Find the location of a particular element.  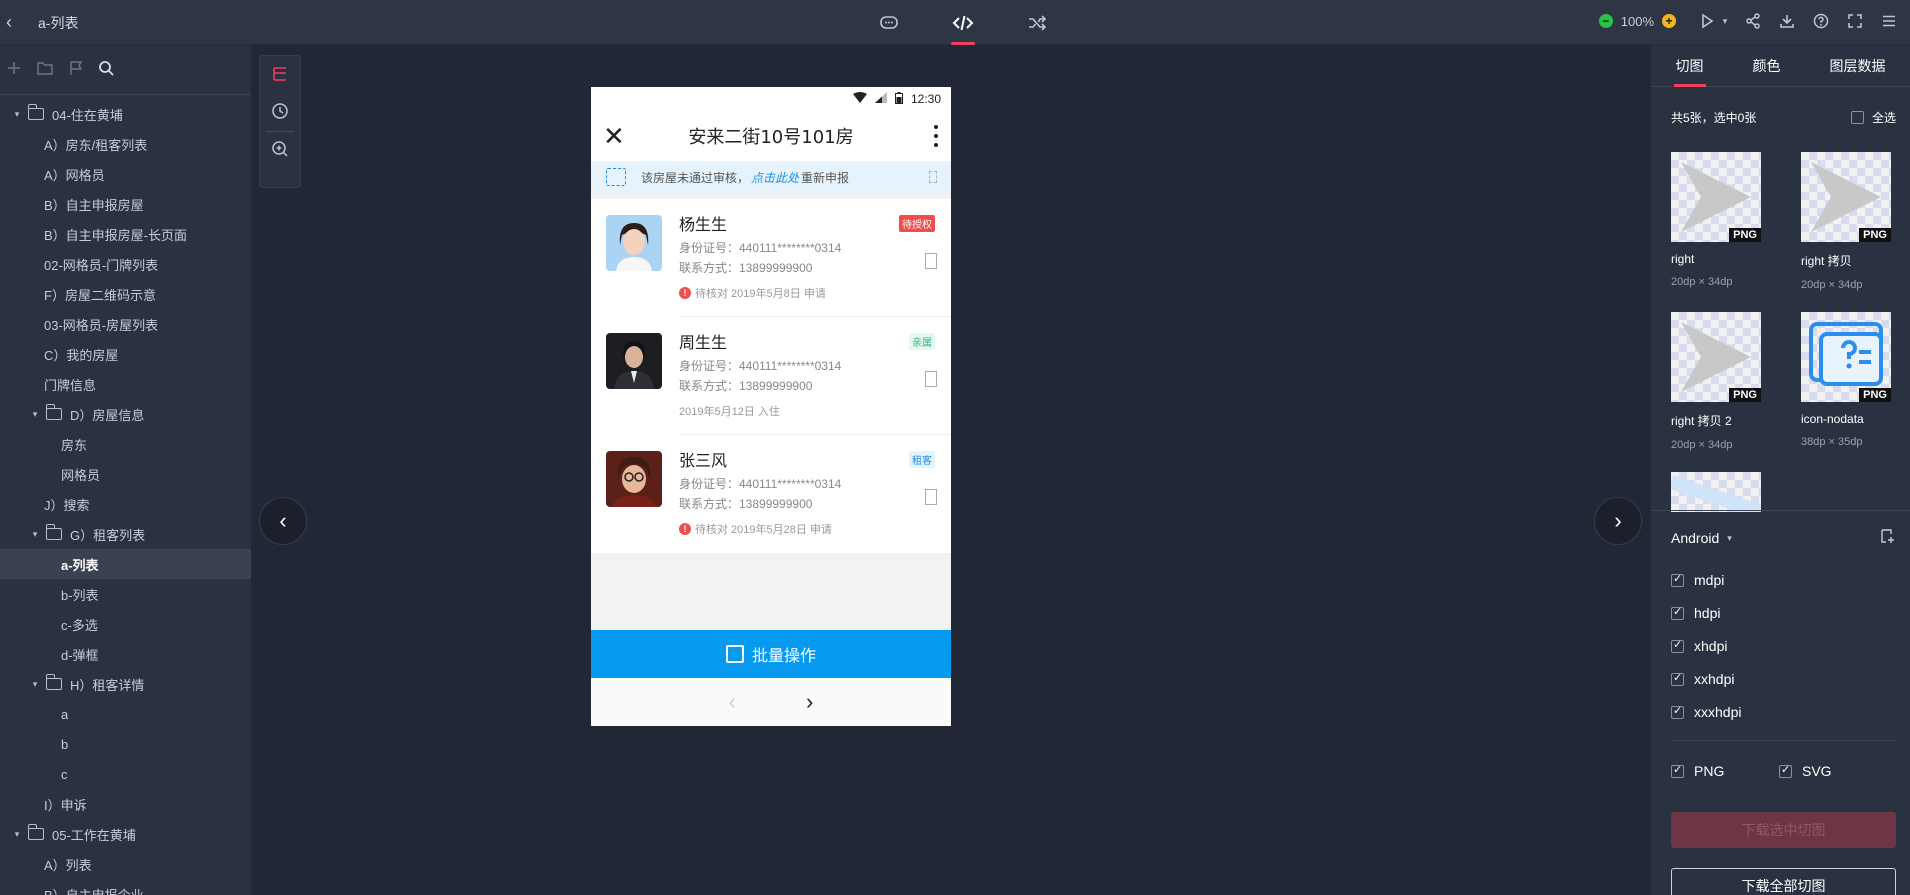

tree-item: 网格员 is located at coordinates (125, 474).